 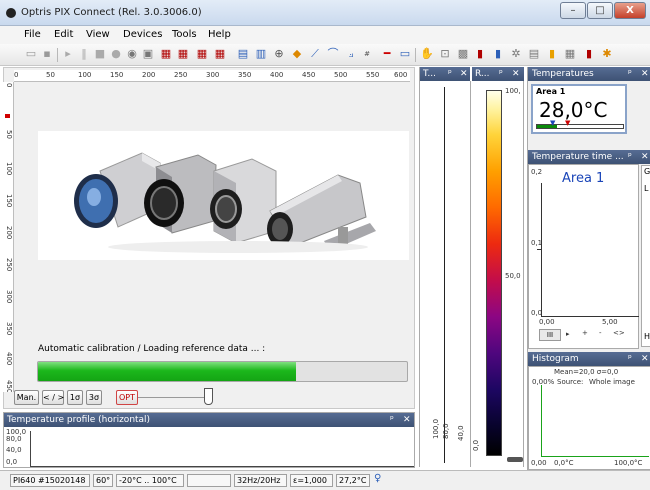 I want to click on time-scroll-thumb: III, so click(x=550, y=335).